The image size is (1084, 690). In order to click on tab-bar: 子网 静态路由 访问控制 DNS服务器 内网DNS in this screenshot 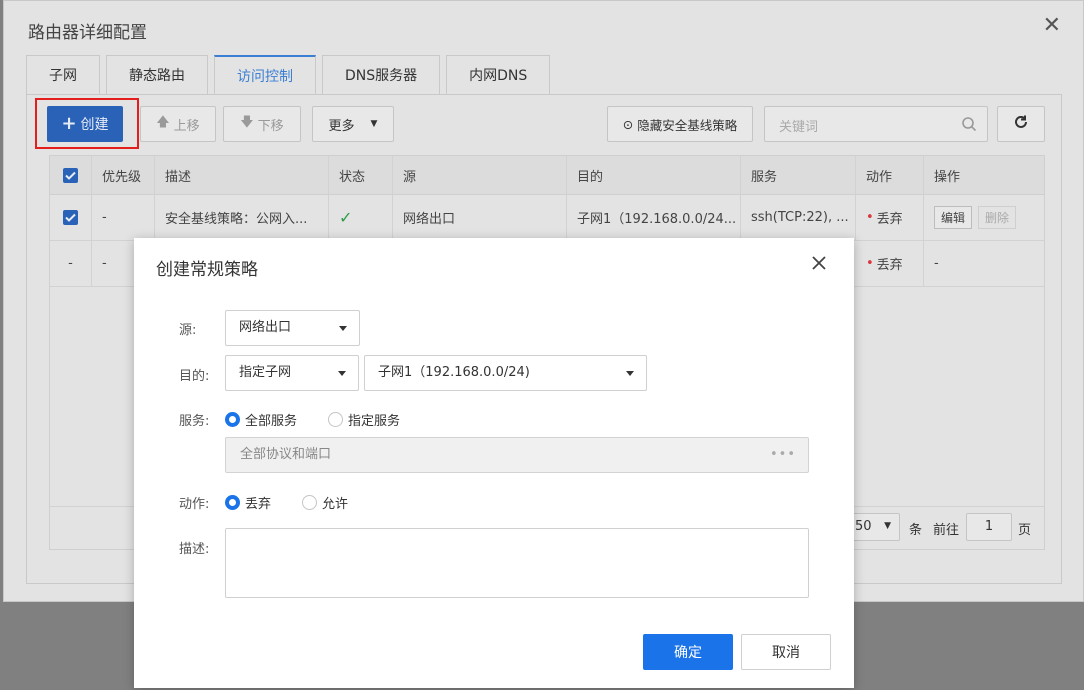, I will do `click(291, 75)`.